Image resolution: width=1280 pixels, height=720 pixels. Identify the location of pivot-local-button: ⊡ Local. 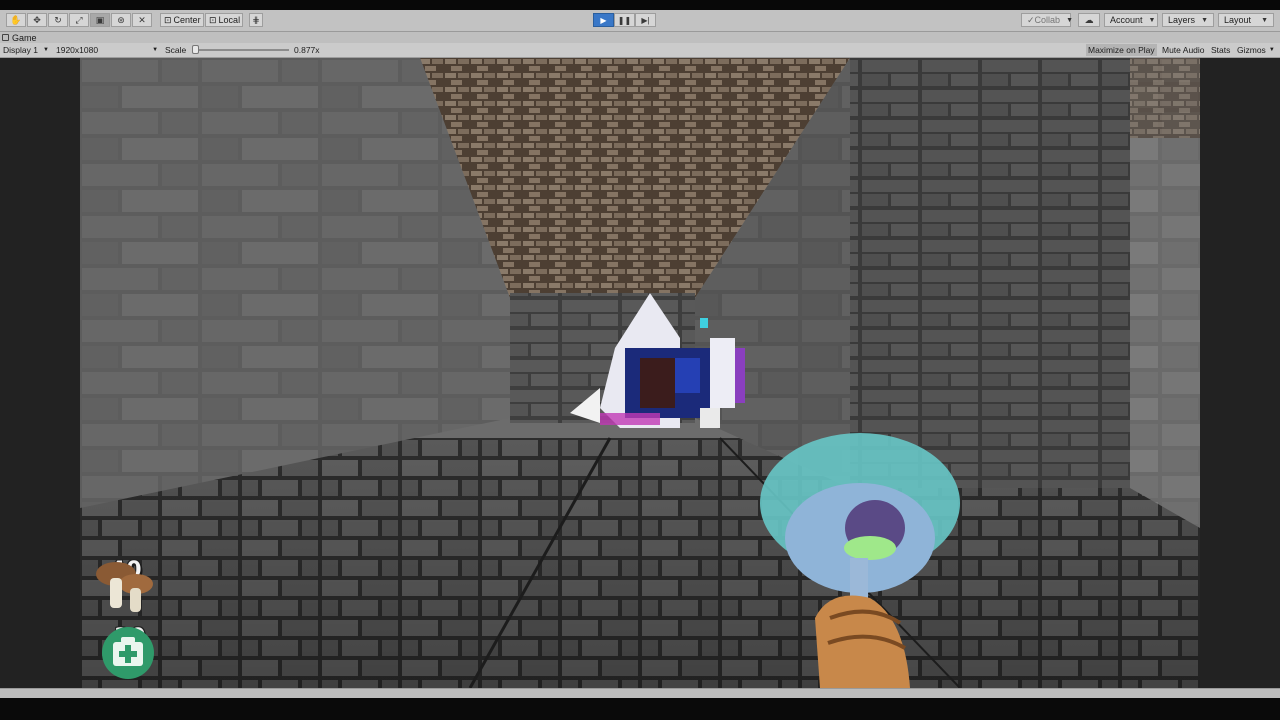
(224, 20).